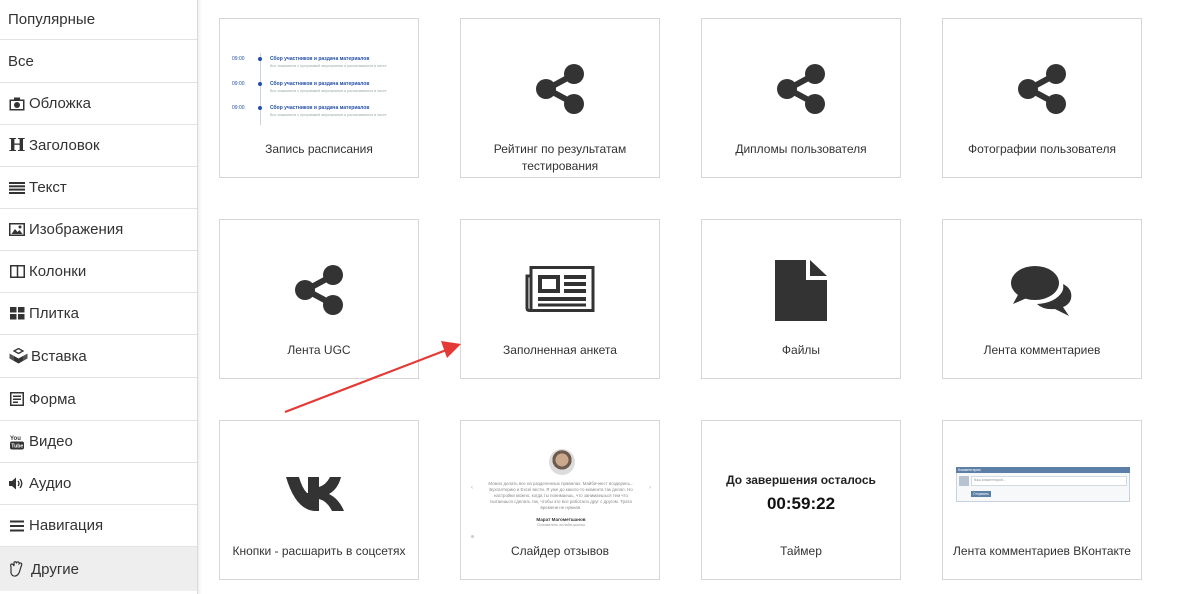  Describe the element at coordinates (451, 349) in the screenshot. I see `arrow-head` at that location.